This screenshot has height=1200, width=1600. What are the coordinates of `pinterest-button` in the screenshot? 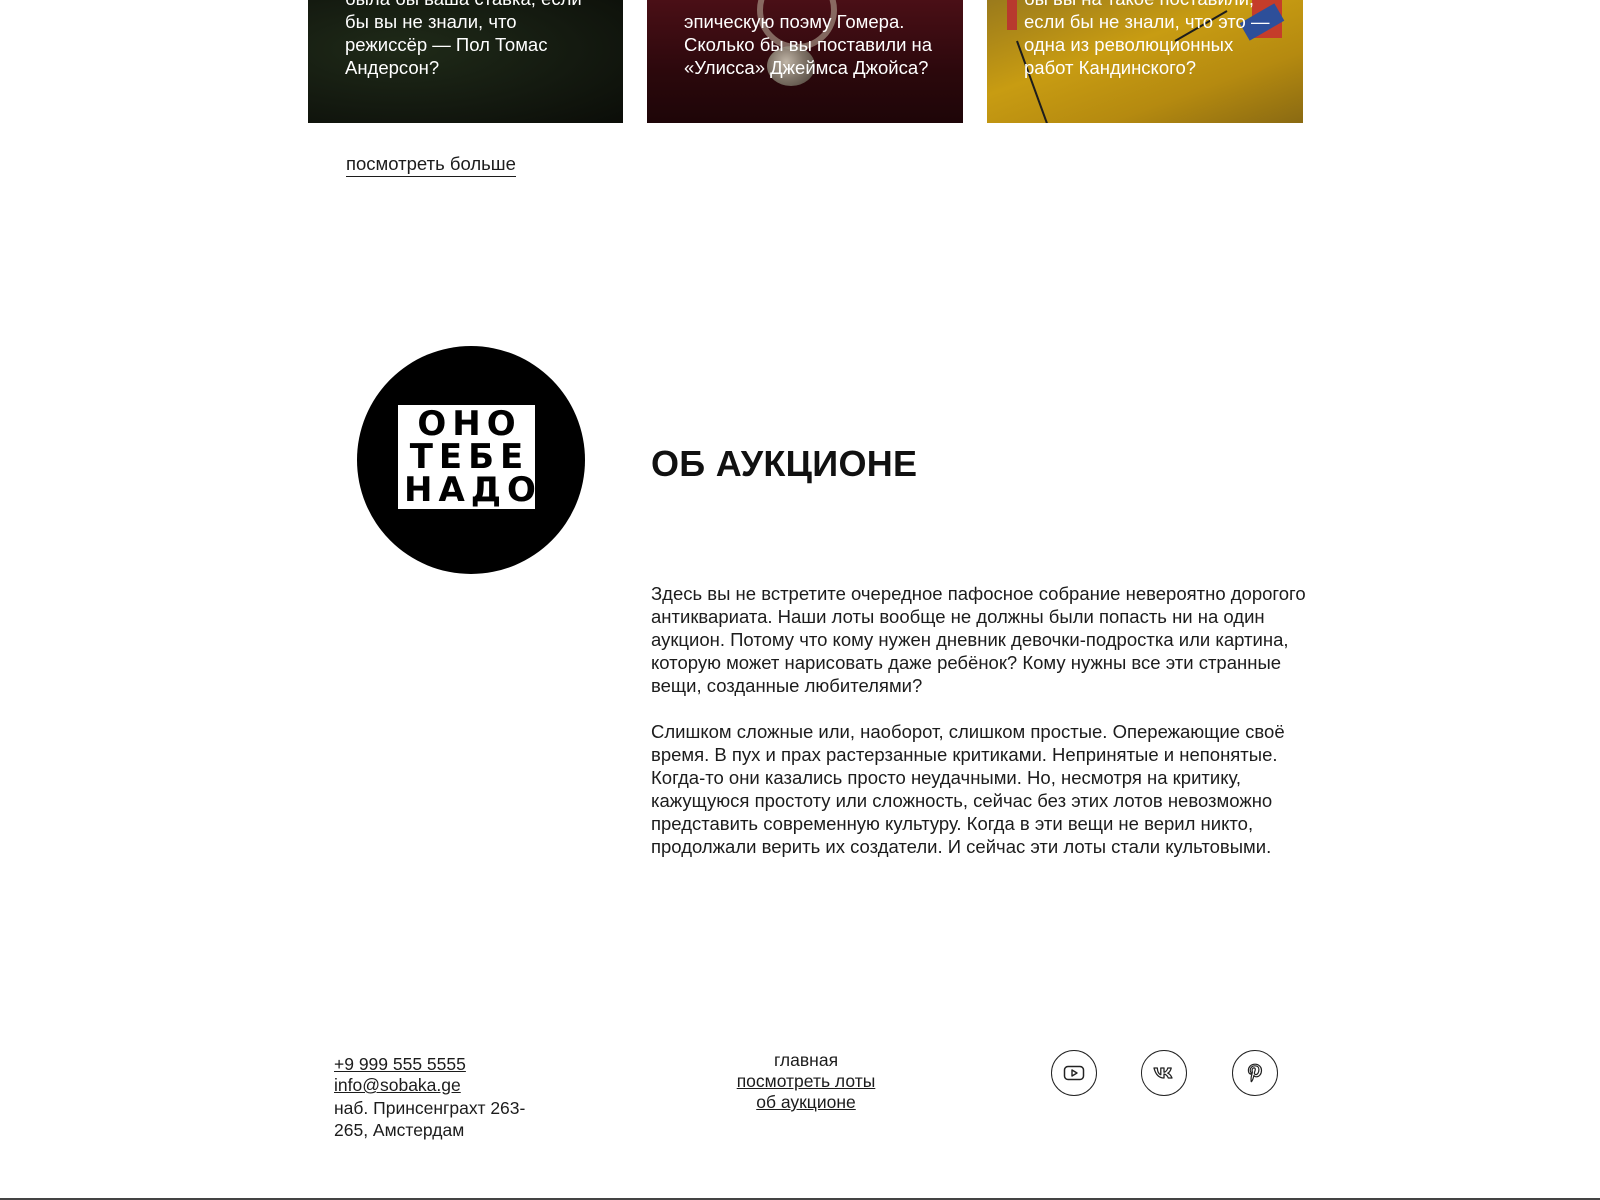 It's located at (1255, 1073).